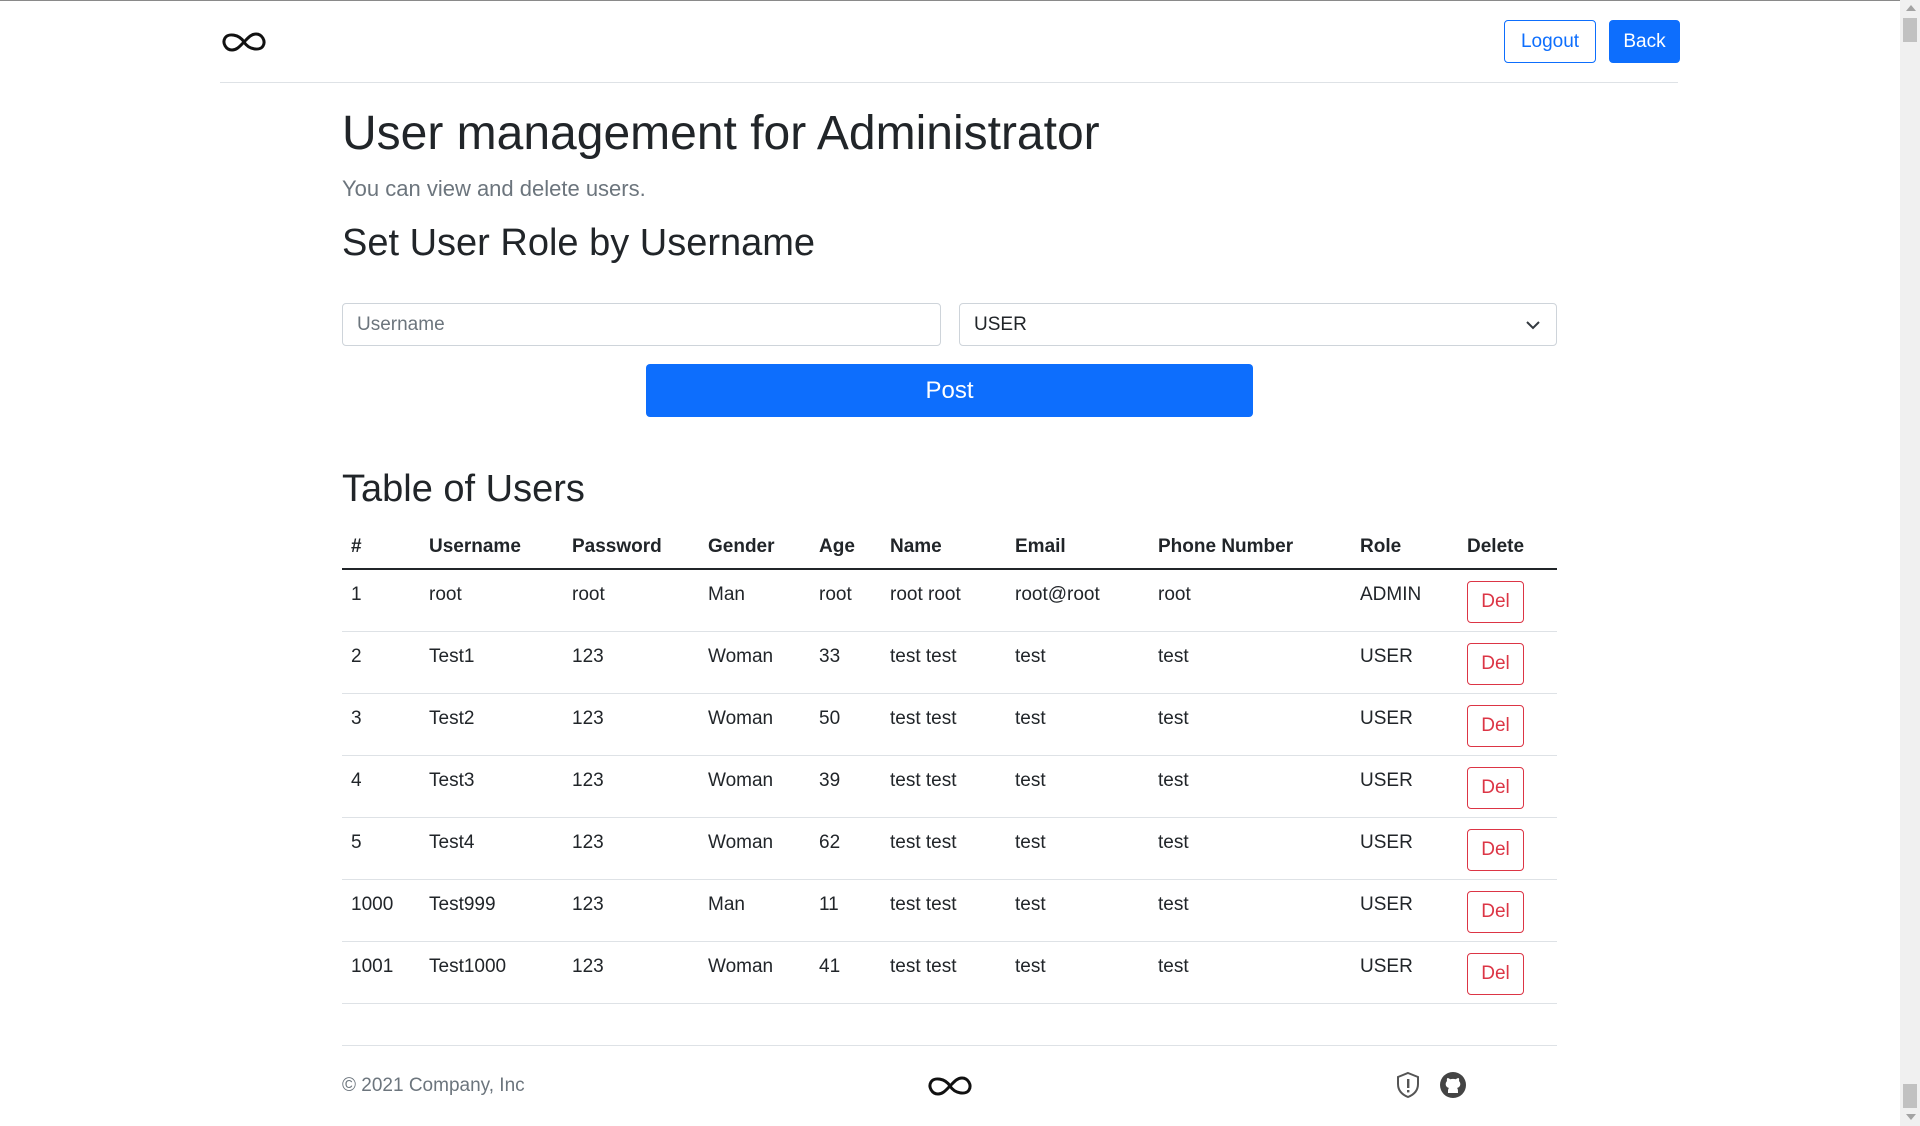  Describe the element at coordinates (381, 600) in the screenshot. I see `cell-id: 1` at that location.